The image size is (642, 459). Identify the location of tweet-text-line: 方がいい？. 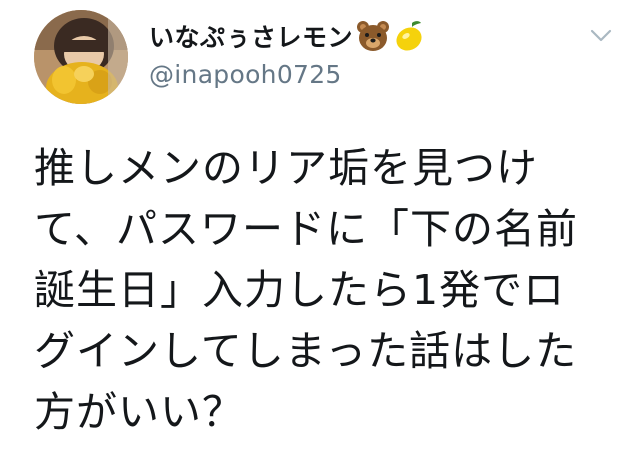
(139, 412).